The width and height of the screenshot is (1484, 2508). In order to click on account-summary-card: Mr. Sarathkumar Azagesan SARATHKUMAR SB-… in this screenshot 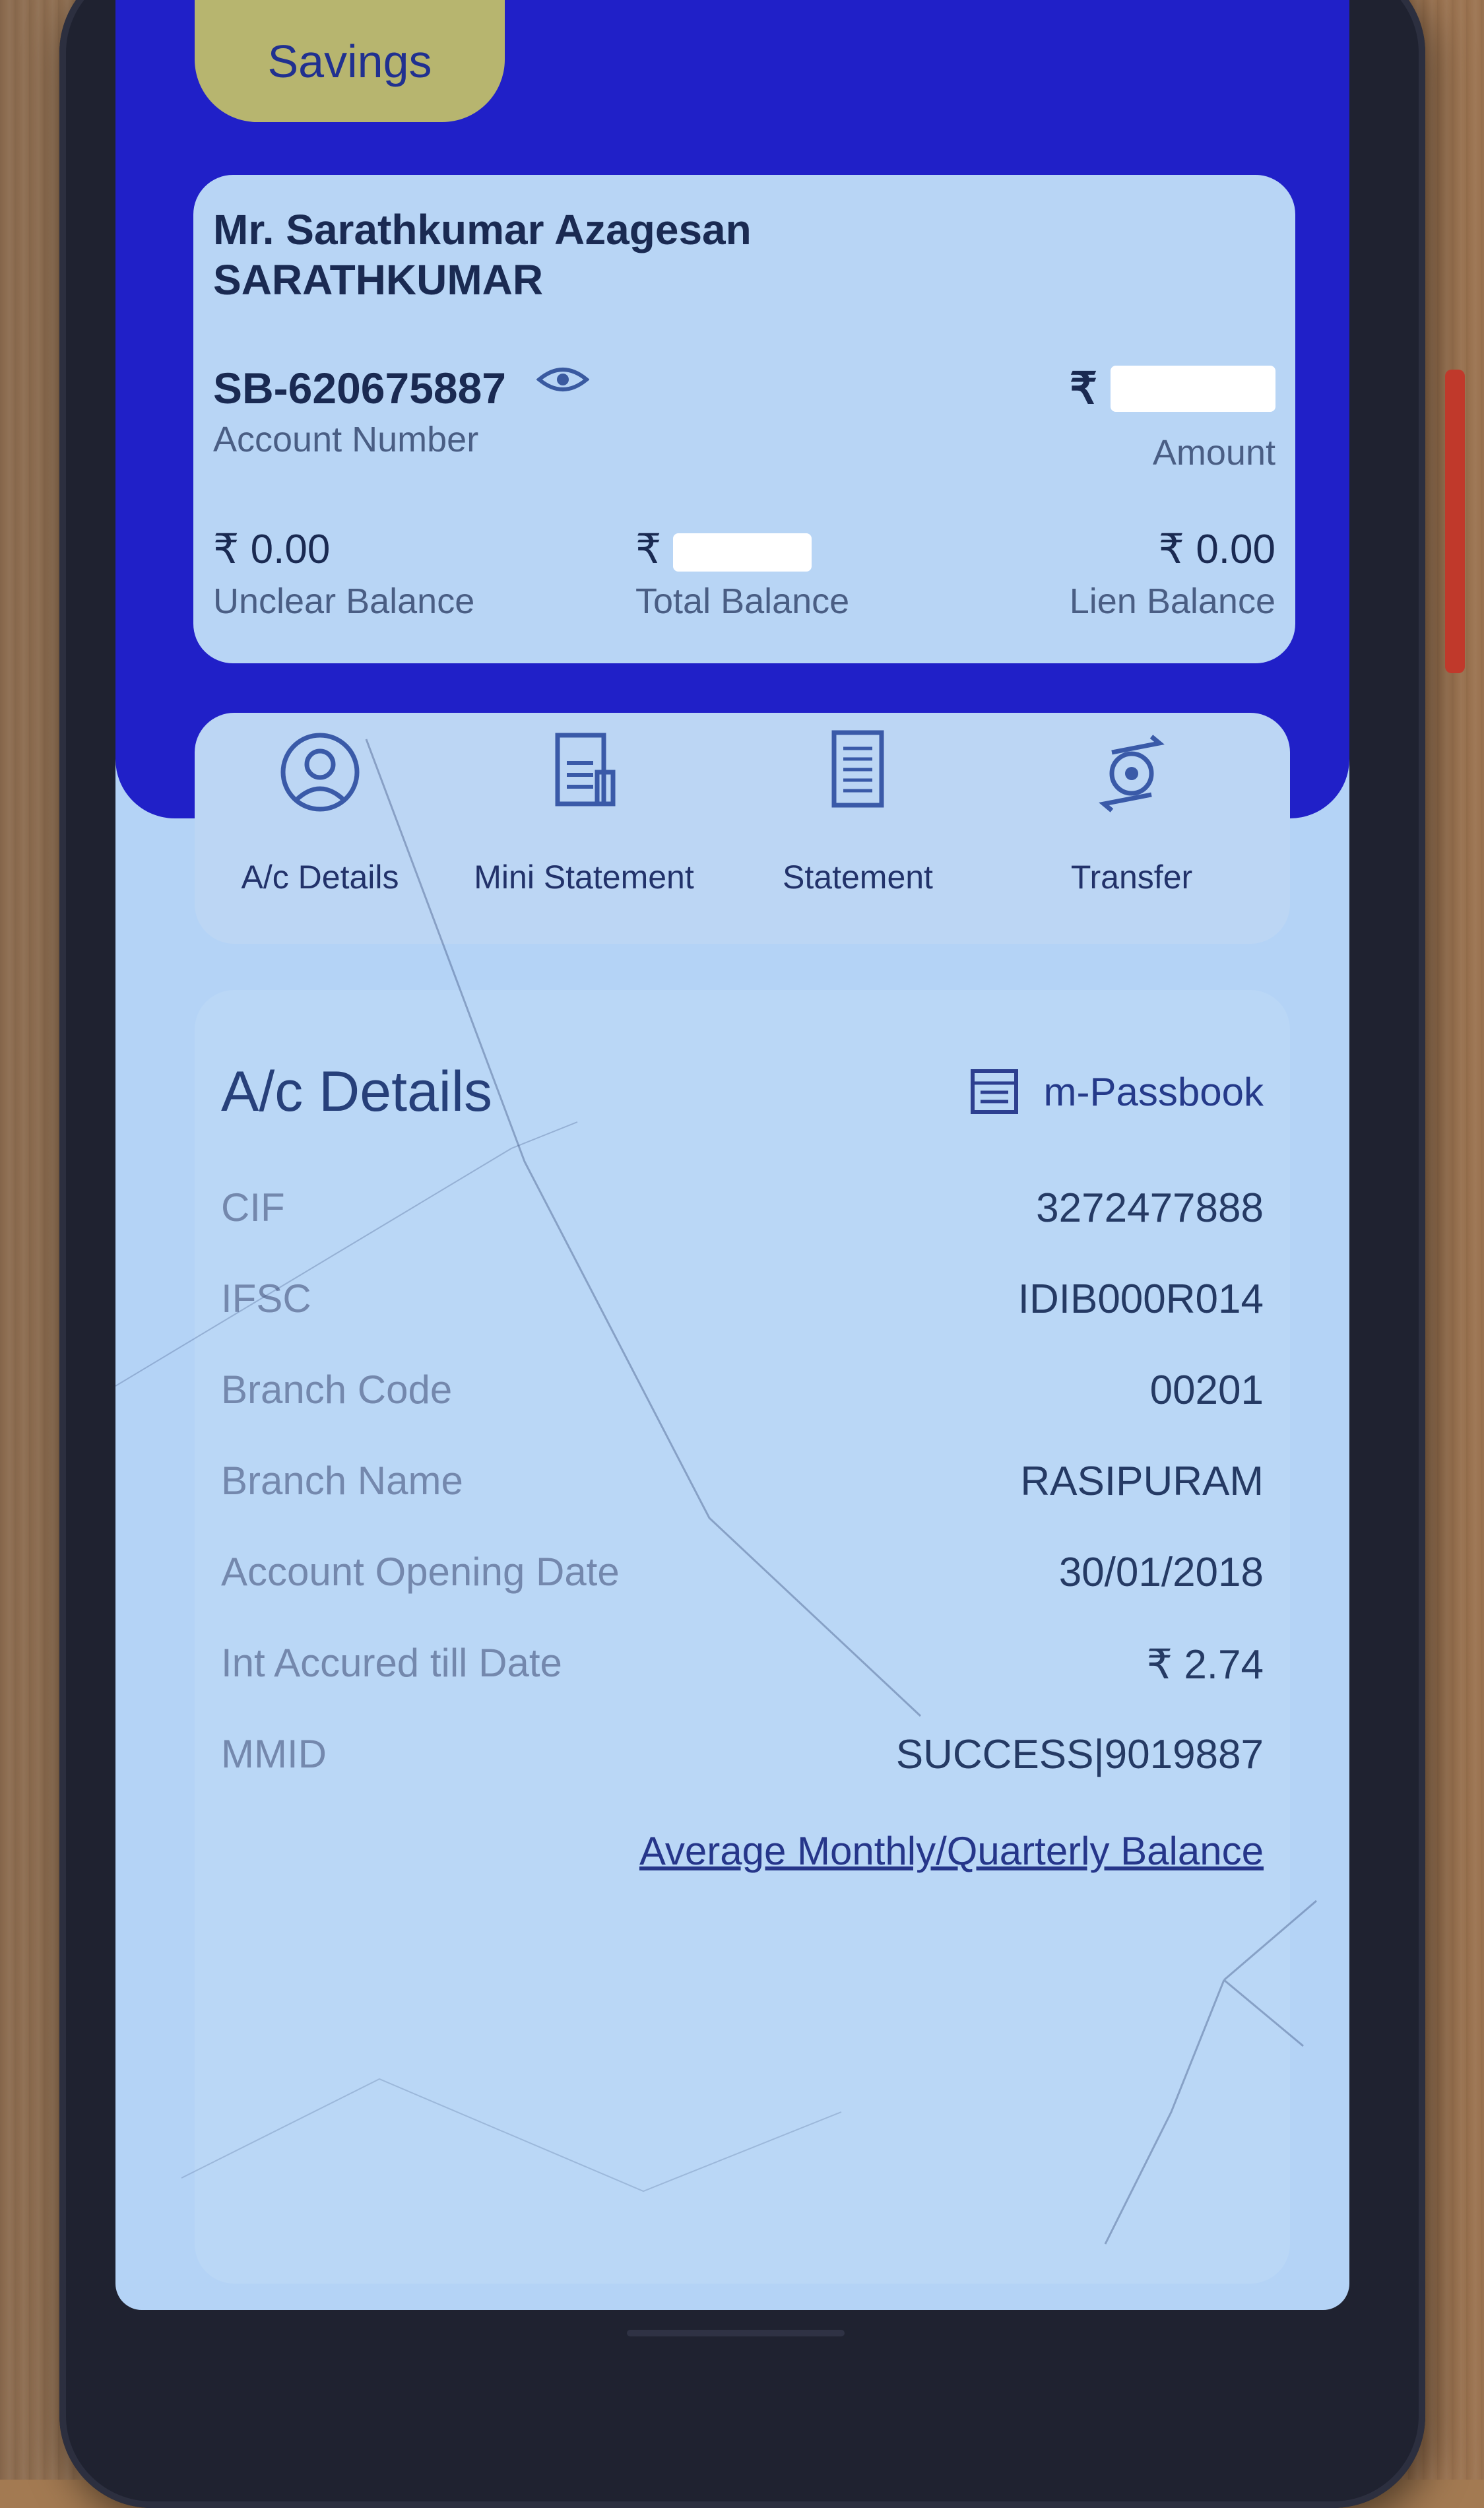, I will do `click(744, 419)`.